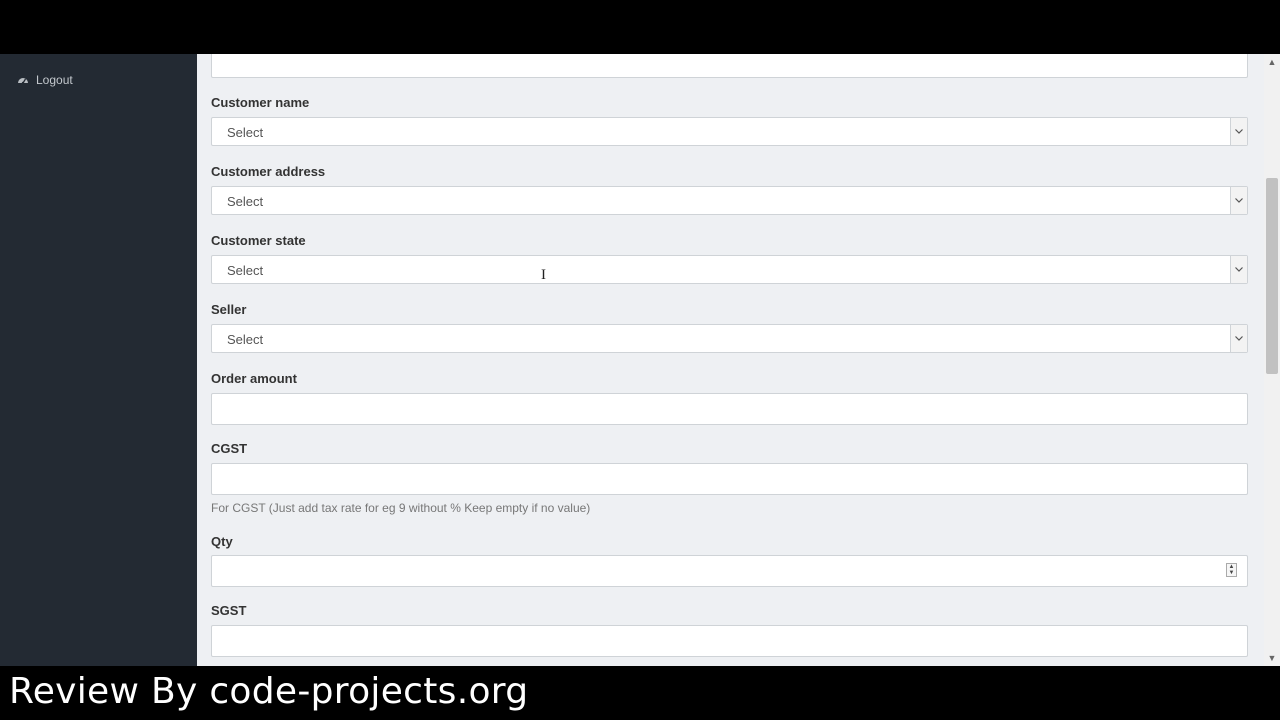  What do you see at coordinates (222, 541) in the screenshot?
I see `qty-label: Qty` at bounding box center [222, 541].